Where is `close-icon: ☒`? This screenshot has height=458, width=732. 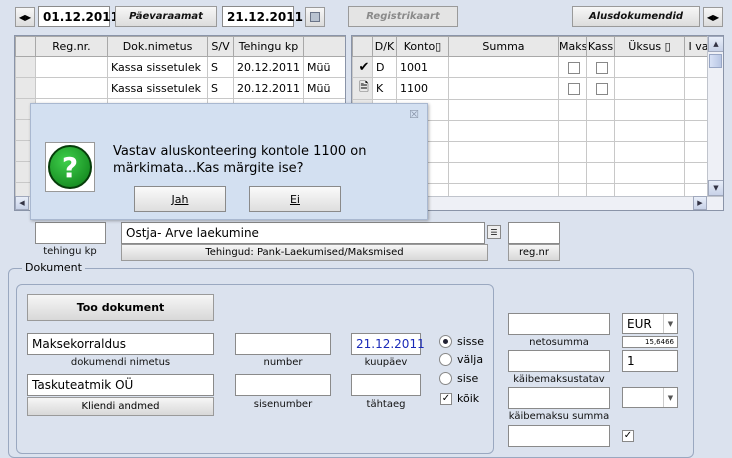
close-icon: ☒ is located at coordinates (414, 114).